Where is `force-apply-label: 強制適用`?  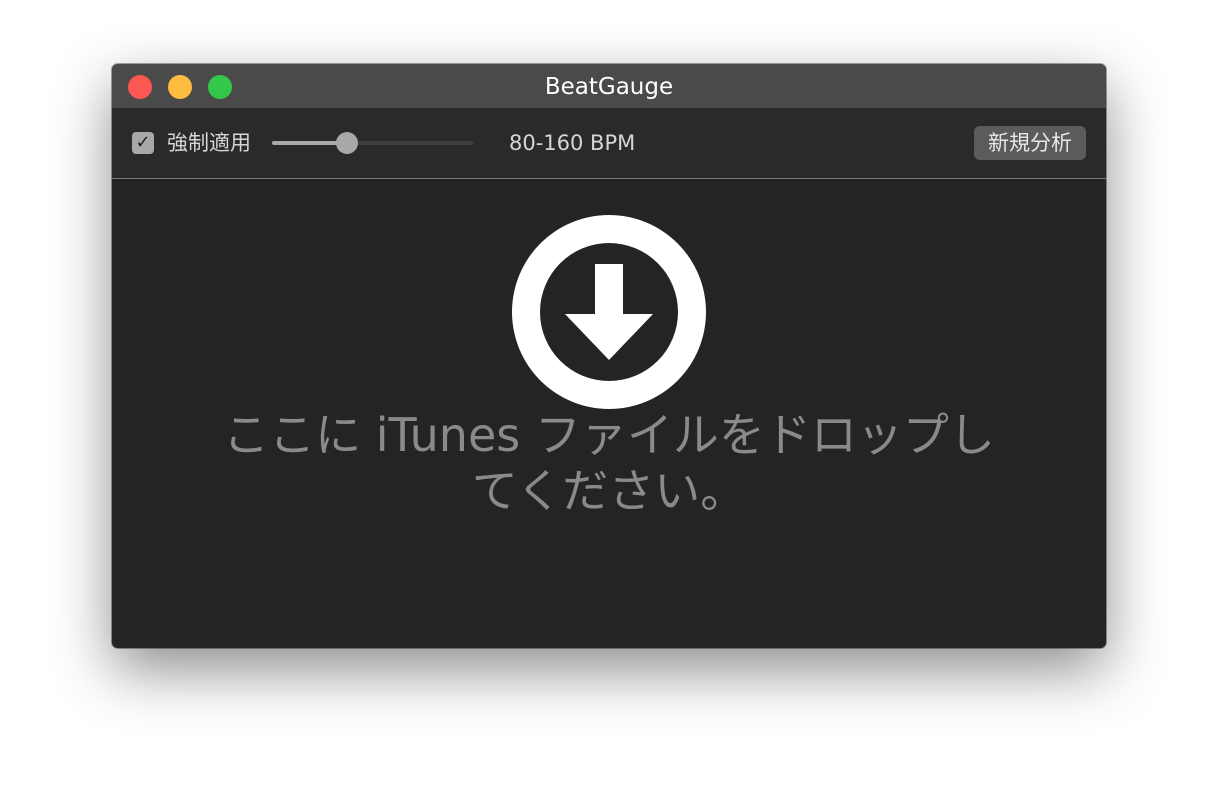 force-apply-label: 強制適用 is located at coordinates (209, 143).